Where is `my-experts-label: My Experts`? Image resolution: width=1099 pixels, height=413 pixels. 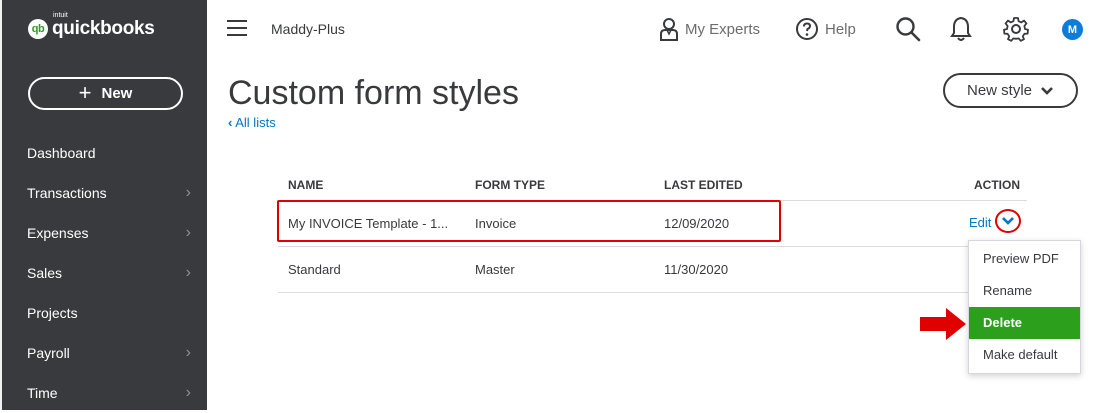 my-experts-label: My Experts is located at coordinates (723, 29).